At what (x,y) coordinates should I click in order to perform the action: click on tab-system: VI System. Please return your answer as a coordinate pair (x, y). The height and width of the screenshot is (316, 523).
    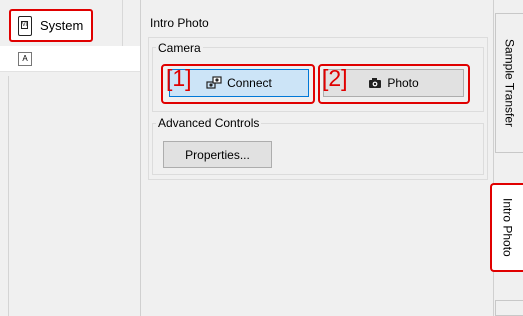
    Looking at the image, I should click on (51, 25).